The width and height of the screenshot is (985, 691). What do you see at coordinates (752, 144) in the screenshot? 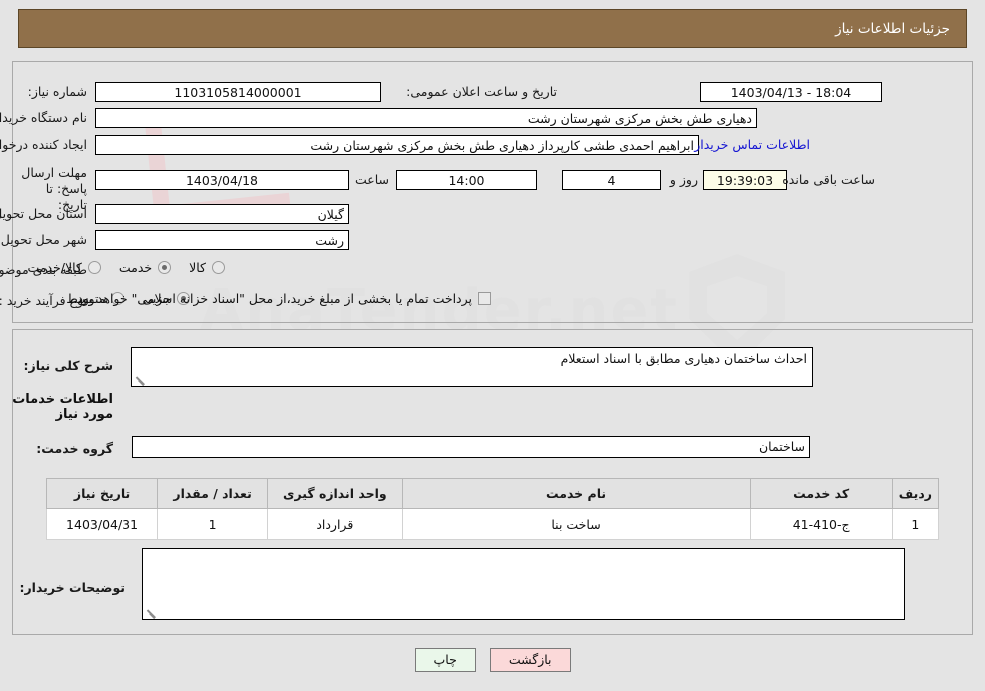
I see `buyer-contact-link: اطلاعات تماس خریدار` at bounding box center [752, 144].